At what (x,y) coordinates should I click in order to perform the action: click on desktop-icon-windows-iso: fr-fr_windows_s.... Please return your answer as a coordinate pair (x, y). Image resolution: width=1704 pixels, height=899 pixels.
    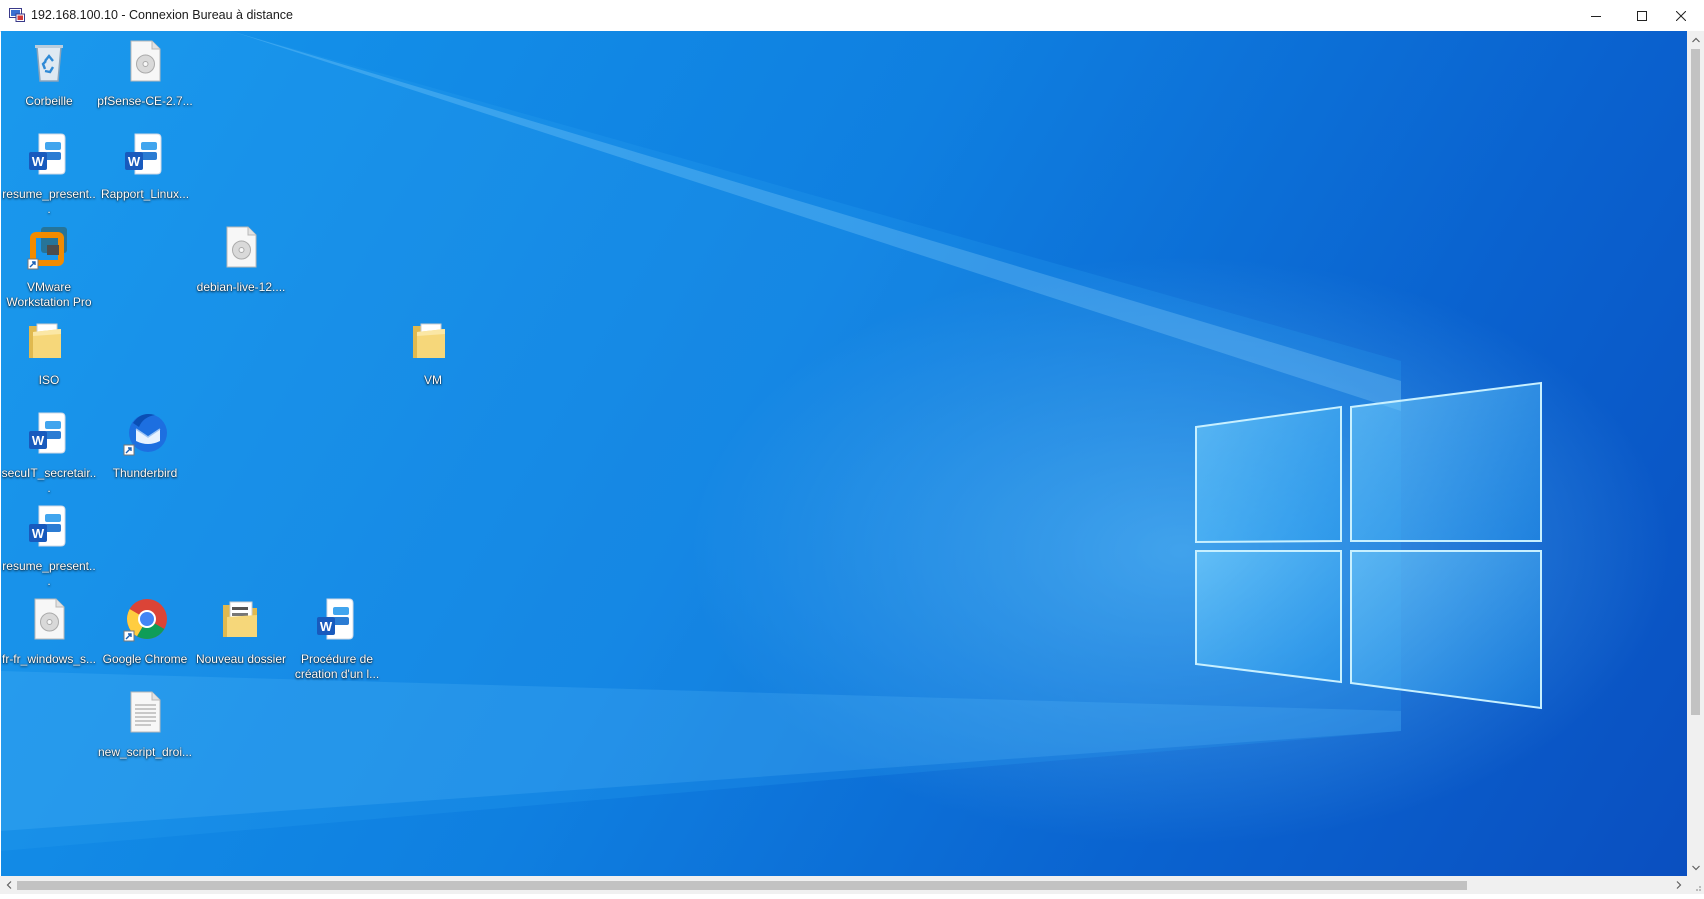
    Looking at the image, I should click on (49, 631).